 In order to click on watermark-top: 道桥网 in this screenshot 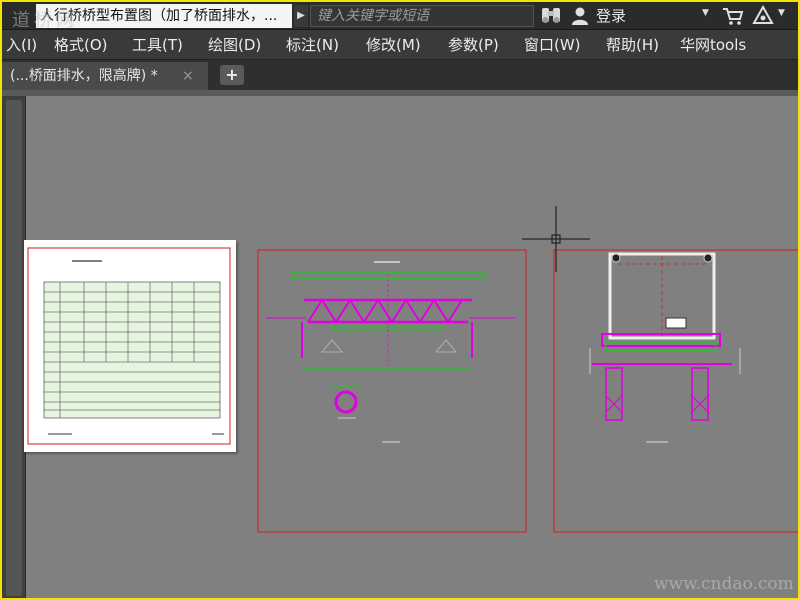, I will do `click(45, 20)`.